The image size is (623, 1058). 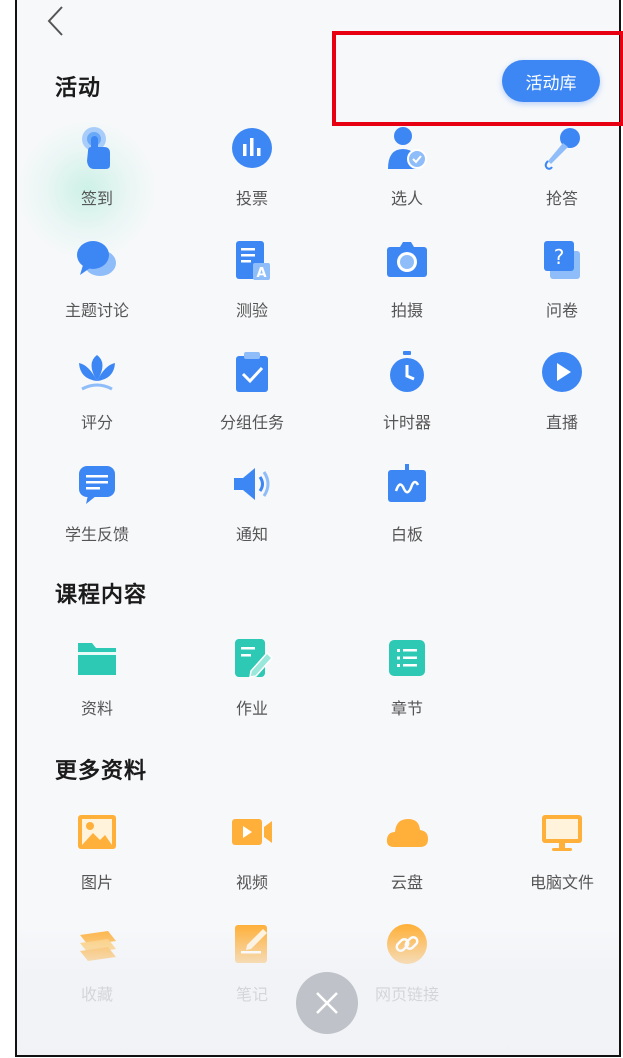 I want to click on item-label: 网页链接, so click(x=406, y=994).